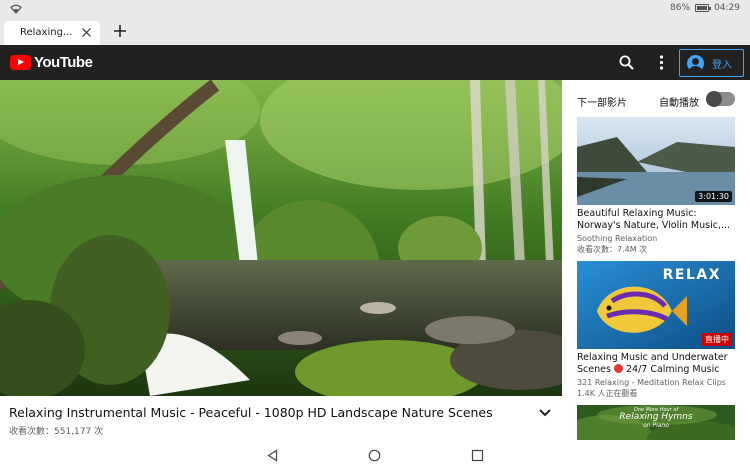  What do you see at coordinates (679, 103) in the screenshot?
I see `autoplay-label: 自動播放` at bounding box center [679, 103].